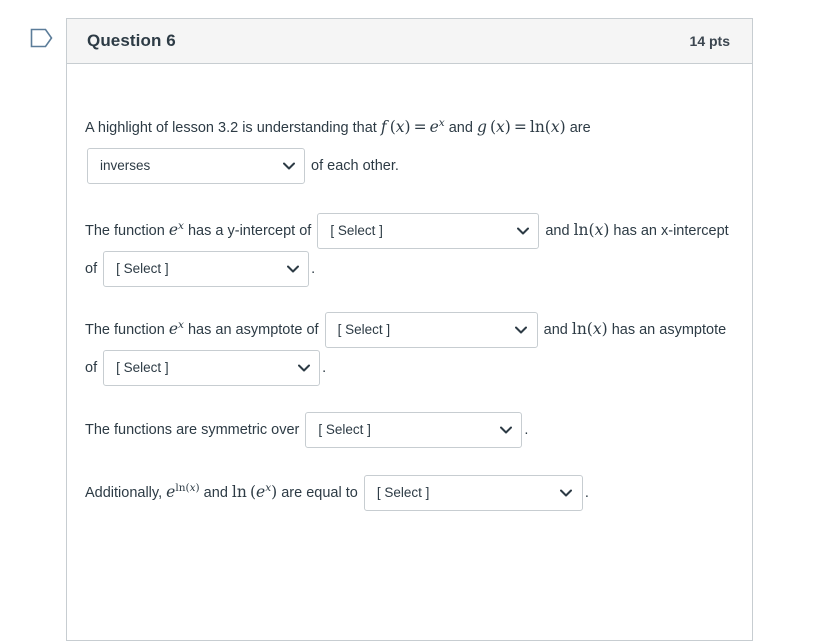 The height and width of the screenshot is (641, 823). I want to click on math-f-of-x-equals-e-to-x: f (x) = ex, so click(412, 126).